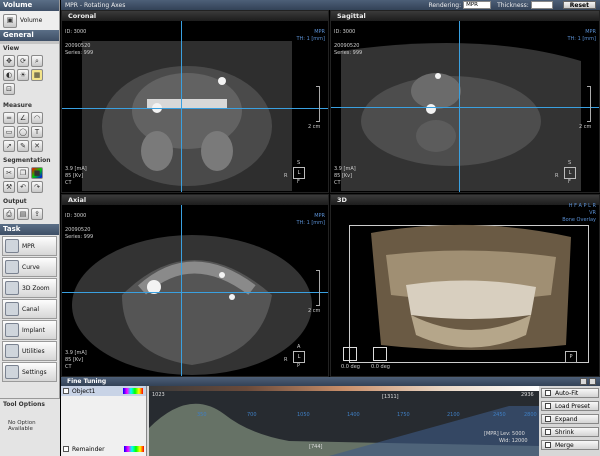 This screenshot has width=600, height=456. What do you see at coordinates (588, 381) in the screenshot?
I see `fine-tuning-titlebar-buttons` at bounding box center [588, 381].